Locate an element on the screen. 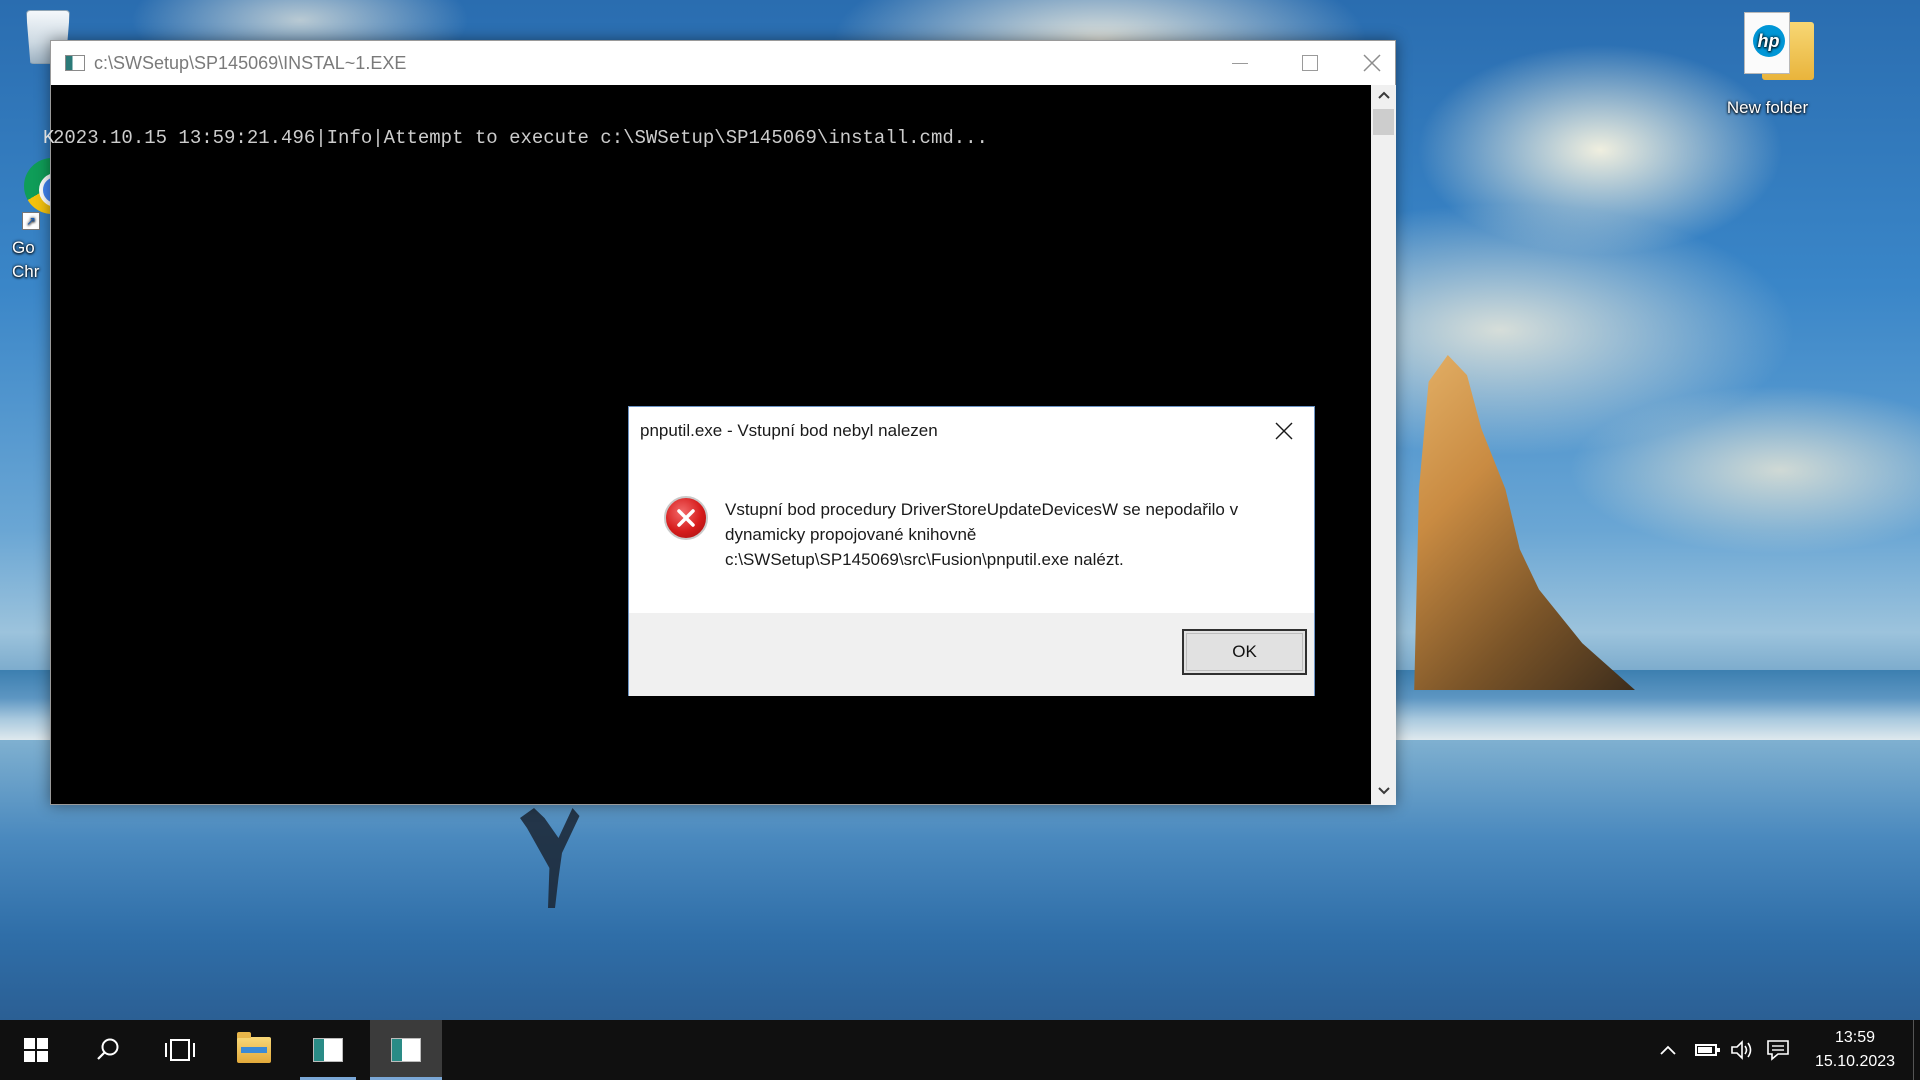  clock-date: 15.10.2023 is located at coordinates (1855, 1061).